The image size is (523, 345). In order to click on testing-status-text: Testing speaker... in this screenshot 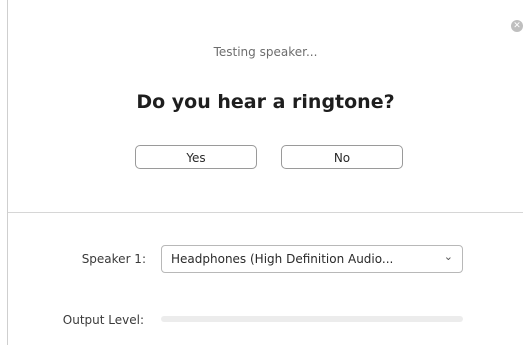, I will do `click(265, 52)`.